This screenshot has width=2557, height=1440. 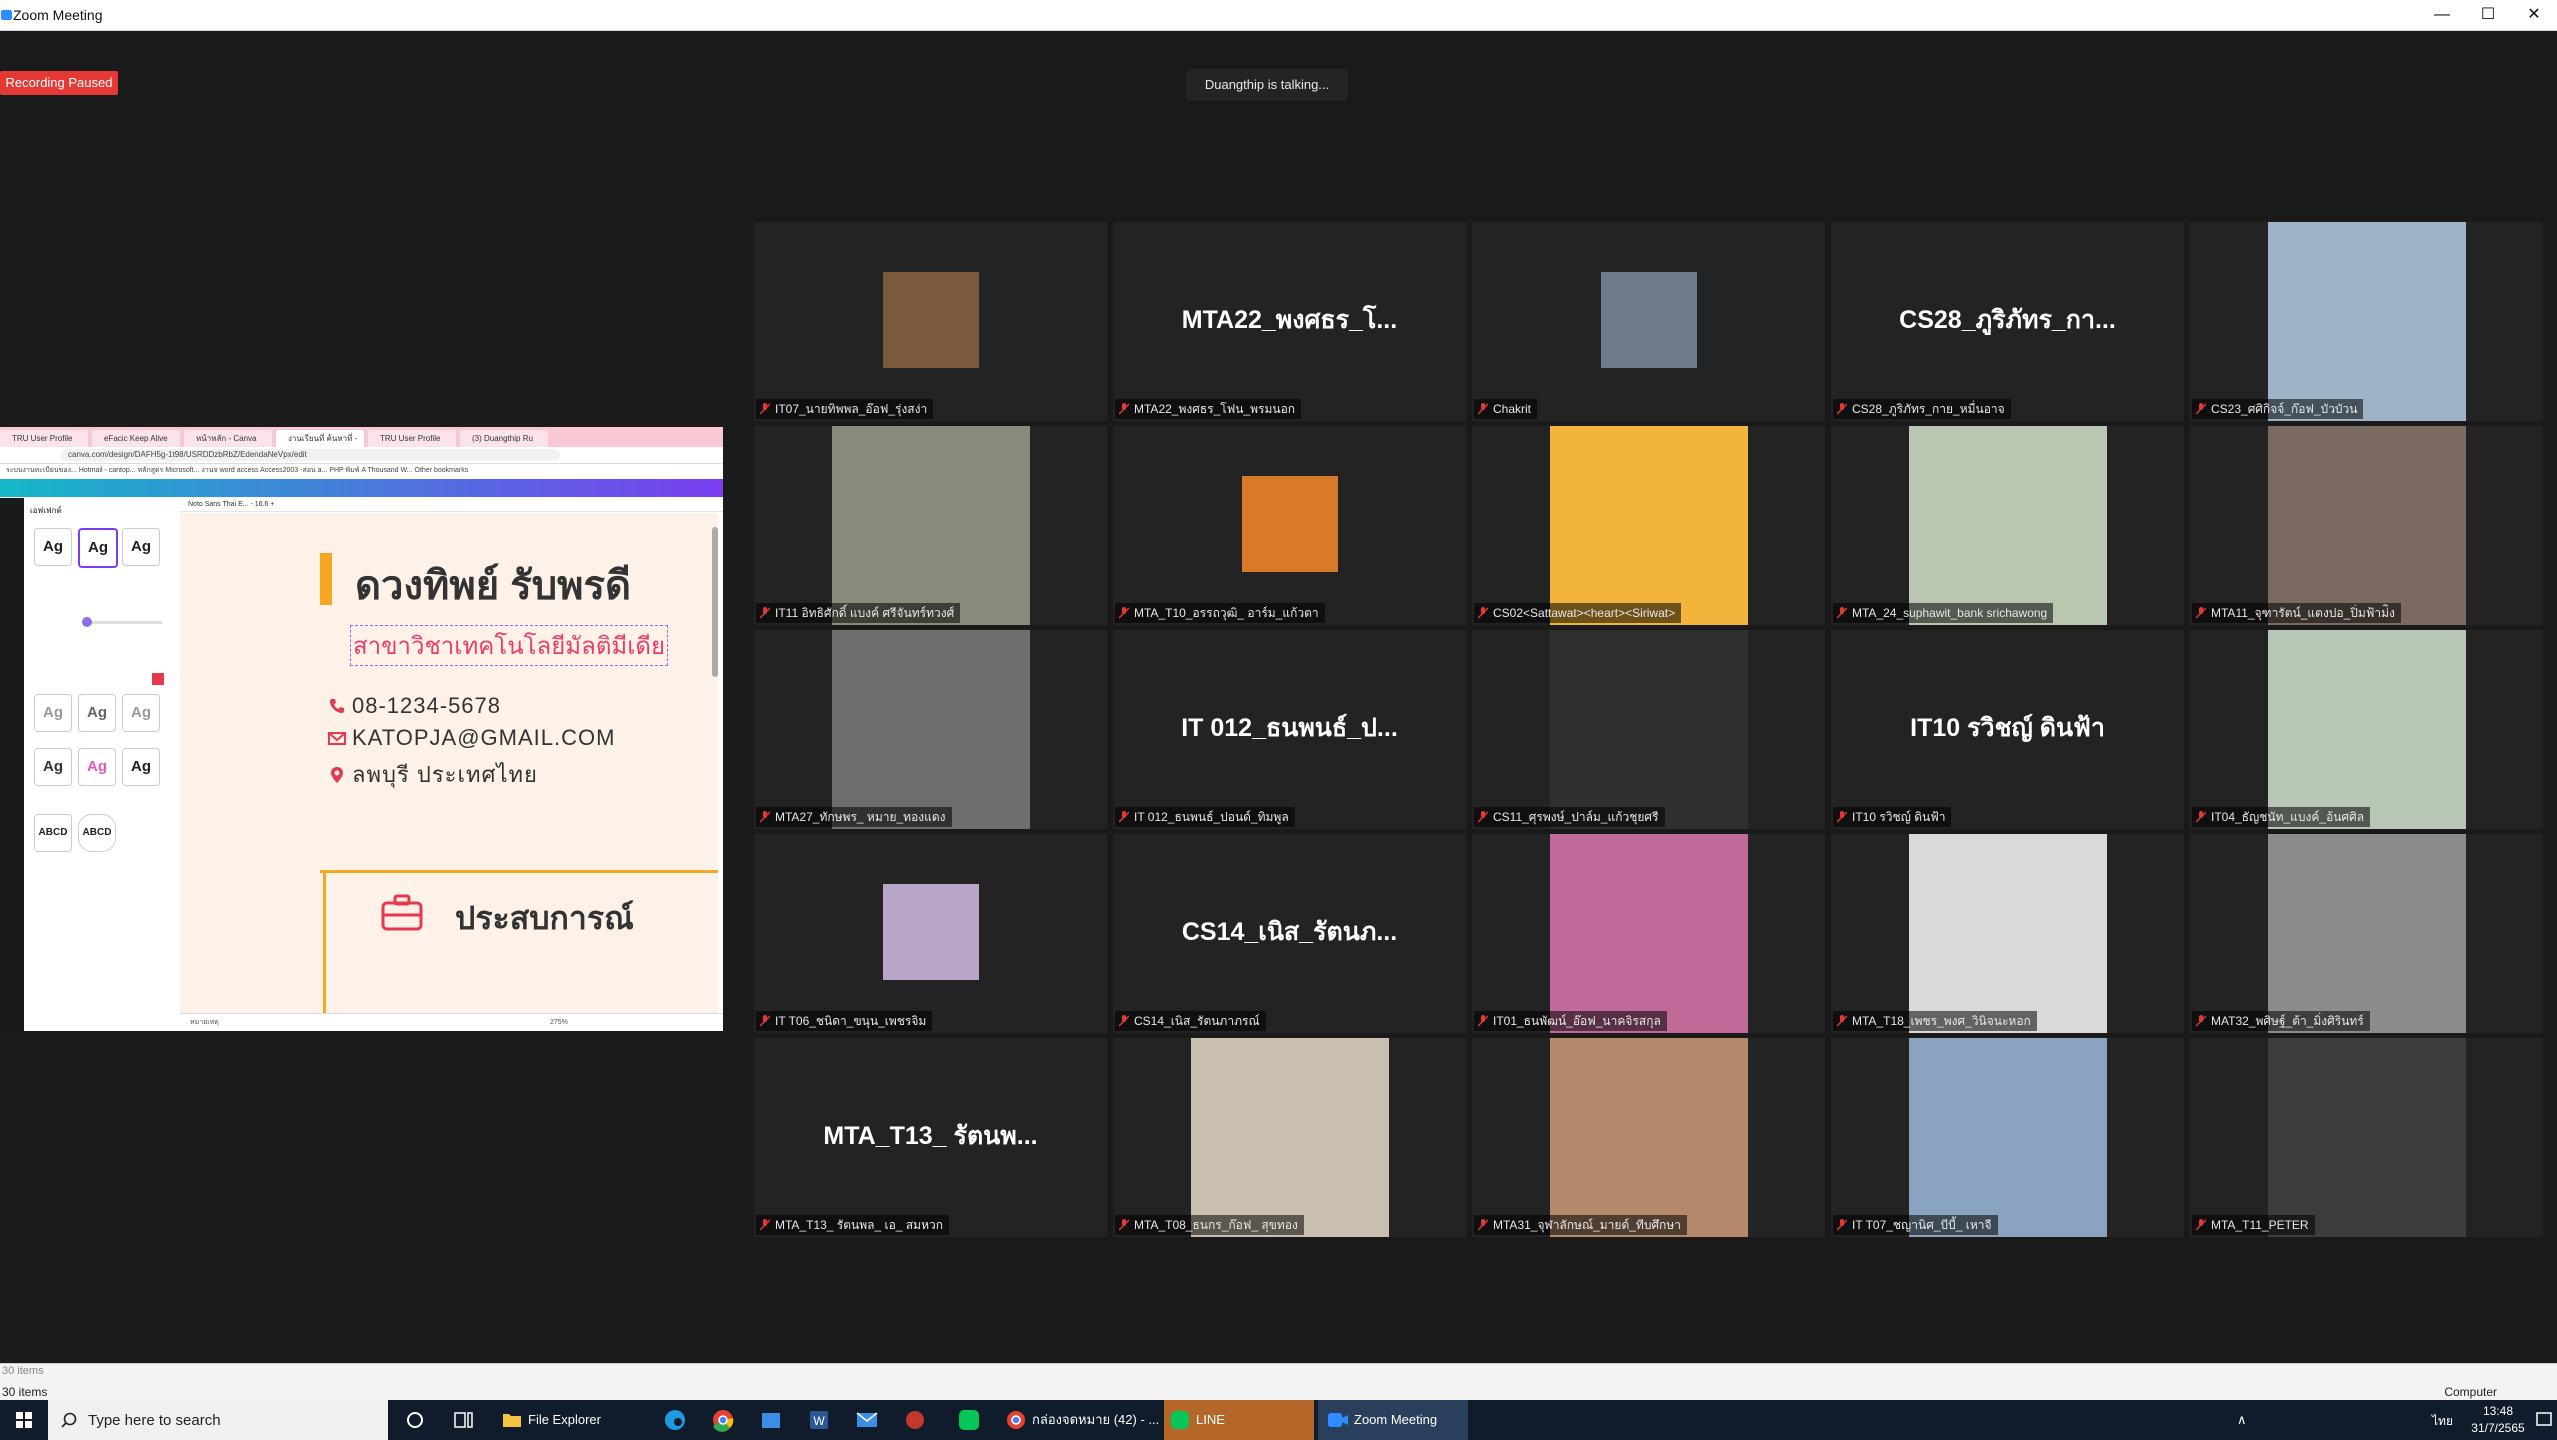 What do you see at coordinates (1289, 525) in the screenshot?
I see `participant-tile: MTA_T10_อรรถวุฒิ_ อาร์ม_แก้วตา` at bounding box center [1289, 525].